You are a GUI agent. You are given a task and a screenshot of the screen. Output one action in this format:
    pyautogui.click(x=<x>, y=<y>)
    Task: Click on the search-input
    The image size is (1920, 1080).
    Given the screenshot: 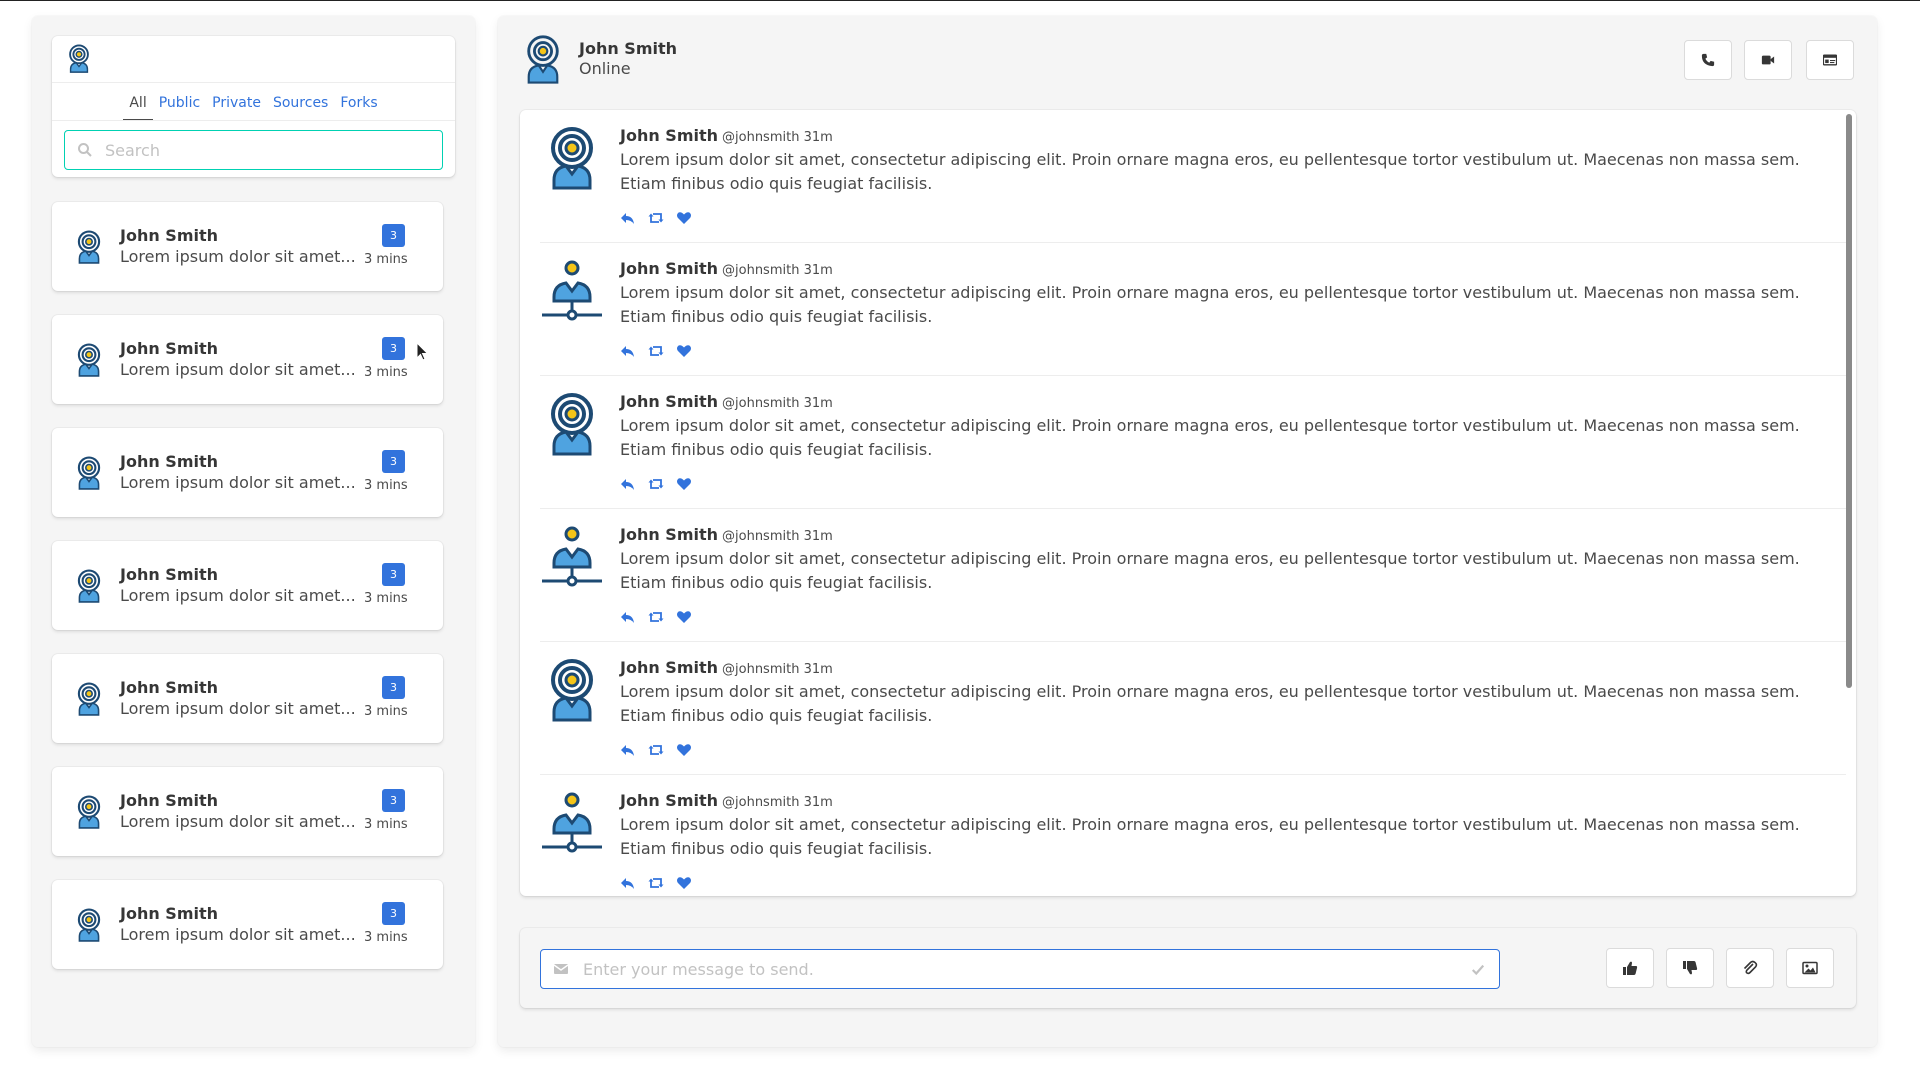 What is the action you would take?
    pyautogui.click(x=265, y=150)
    